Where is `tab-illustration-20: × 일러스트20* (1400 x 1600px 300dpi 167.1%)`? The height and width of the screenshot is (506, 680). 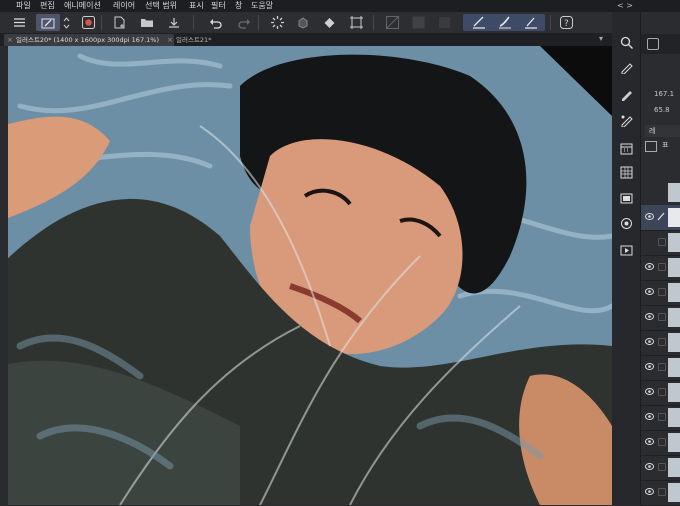
tab-illustration-20: × 일러스트20* (1400 x 1600px 300dpi 167.1%) is located at coordinates (89, 40).